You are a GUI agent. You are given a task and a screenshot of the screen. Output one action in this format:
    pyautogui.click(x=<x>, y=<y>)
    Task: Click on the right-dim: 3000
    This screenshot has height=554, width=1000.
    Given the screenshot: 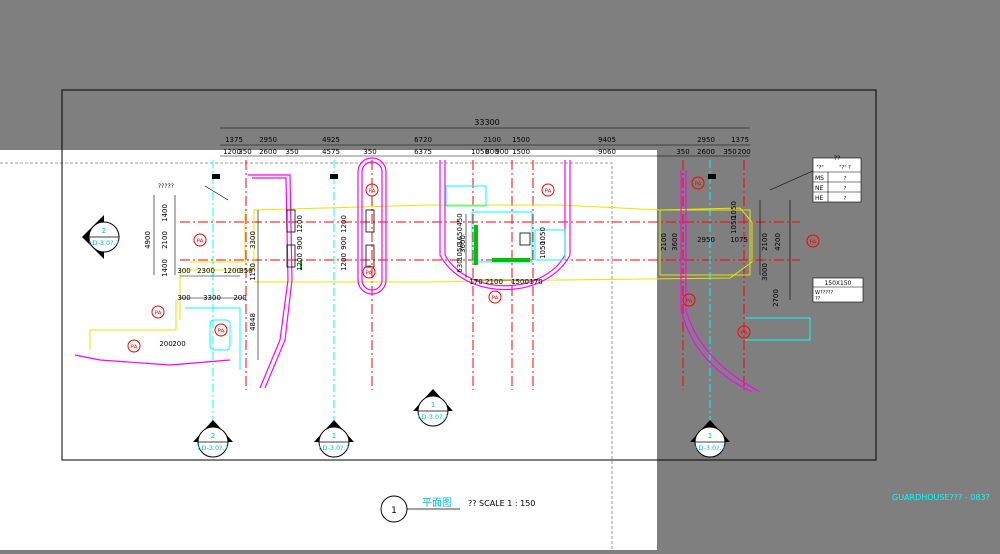 What is the action you would take?
    pyautogui.click(x=765, y=272)
    